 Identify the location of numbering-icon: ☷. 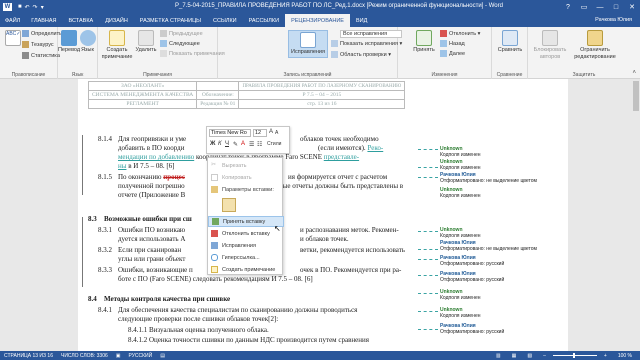
(259, 144).